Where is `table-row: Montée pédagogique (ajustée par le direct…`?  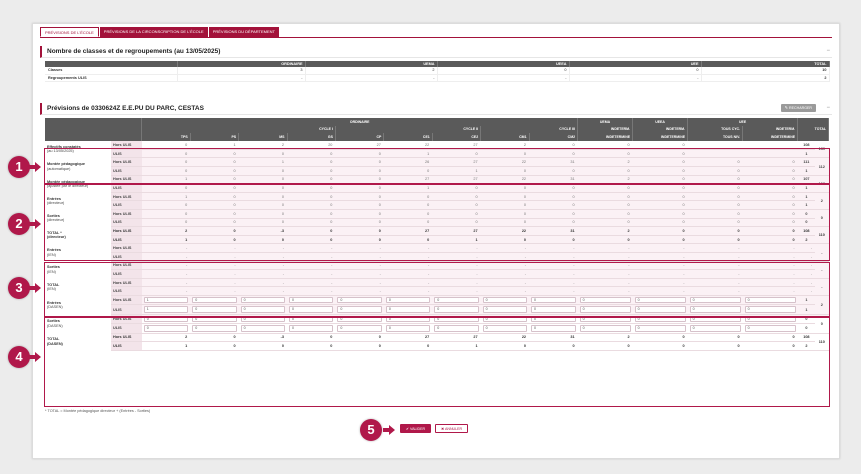
table-row: Montée pédagogique (ajustée par le direct… is located at coordinates (437, 184).